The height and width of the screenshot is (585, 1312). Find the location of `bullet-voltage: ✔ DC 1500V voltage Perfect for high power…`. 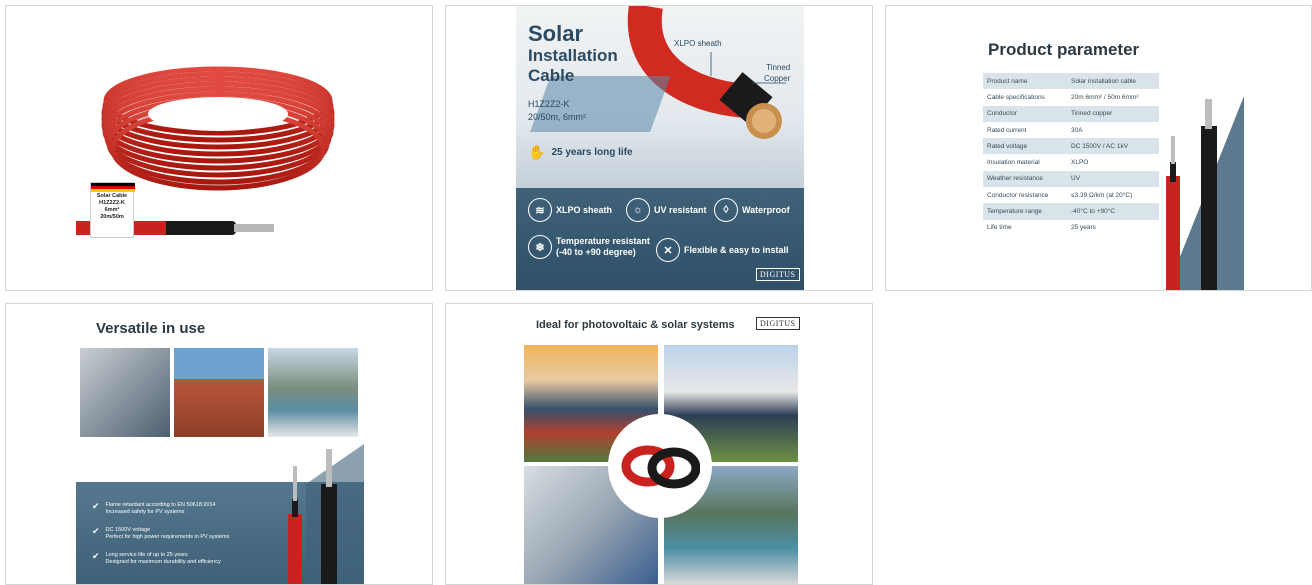

bullet-voltage: ✔ DC 1500V voltage Perfect for high power… is located at coordinates (160, 534).